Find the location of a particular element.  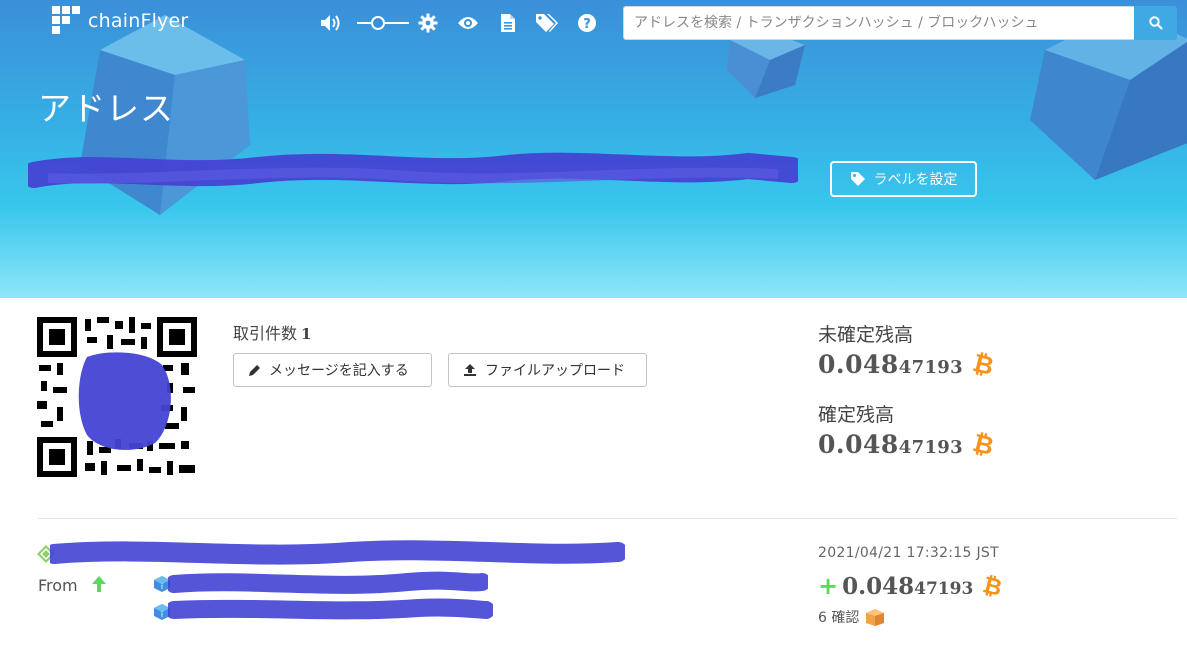

file-upload-button: ファイルアップロード is located at coordinates (547, 370).